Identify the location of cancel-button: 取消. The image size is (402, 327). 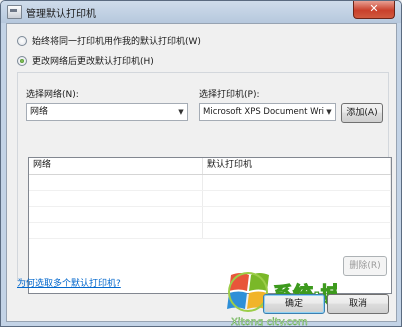
(358, 304).